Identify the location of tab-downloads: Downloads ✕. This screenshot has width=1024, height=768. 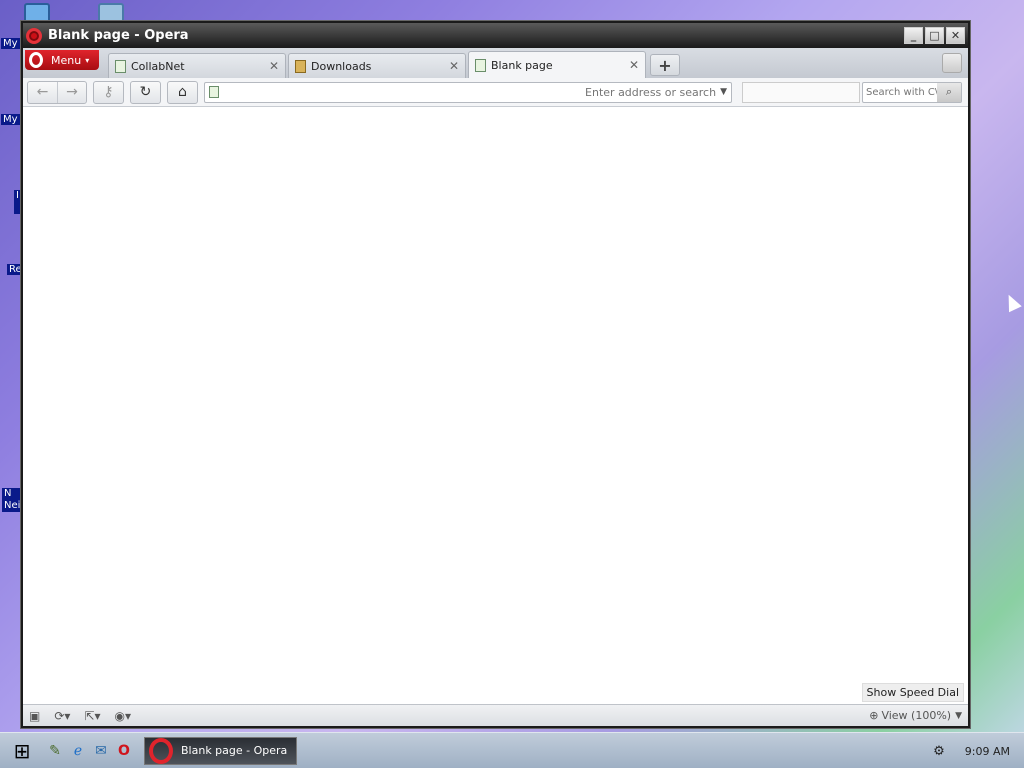
(377, 65).